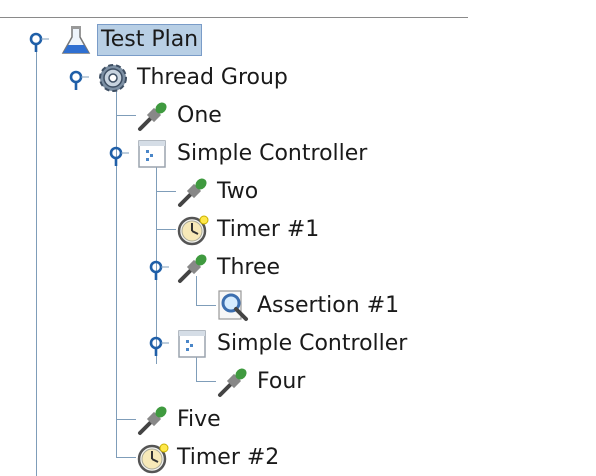  What do you see at coordinates (149, 40) in the screenshot?
I see `tree-node-label: Test Plan` at bounding box center [149, 40].